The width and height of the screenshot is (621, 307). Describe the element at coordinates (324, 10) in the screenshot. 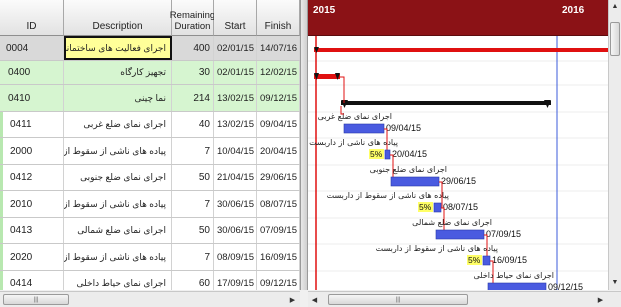

I see `year-label-2015: 2015` at that location.